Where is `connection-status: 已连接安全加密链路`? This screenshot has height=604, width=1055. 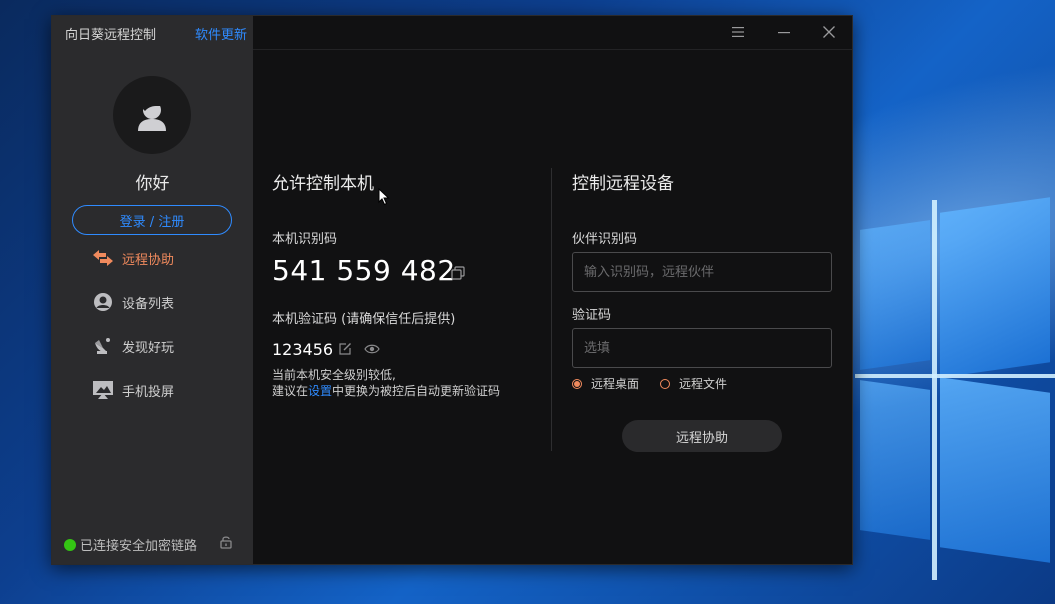
connection-status: 已连接安全加密链路 is located at coordinates (130, 544).